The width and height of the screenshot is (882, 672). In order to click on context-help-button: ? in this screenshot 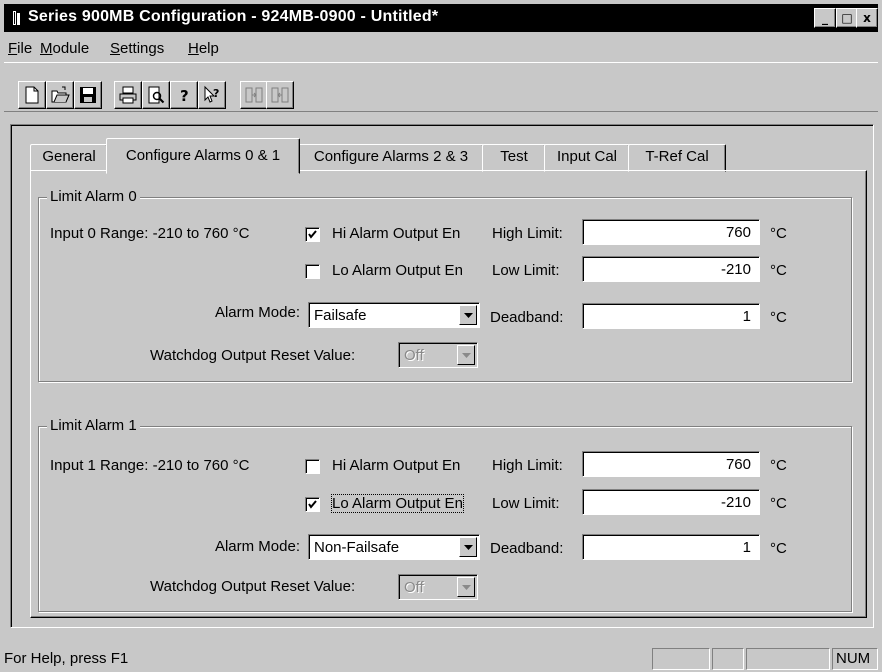, I will do `click(212, 95)`.